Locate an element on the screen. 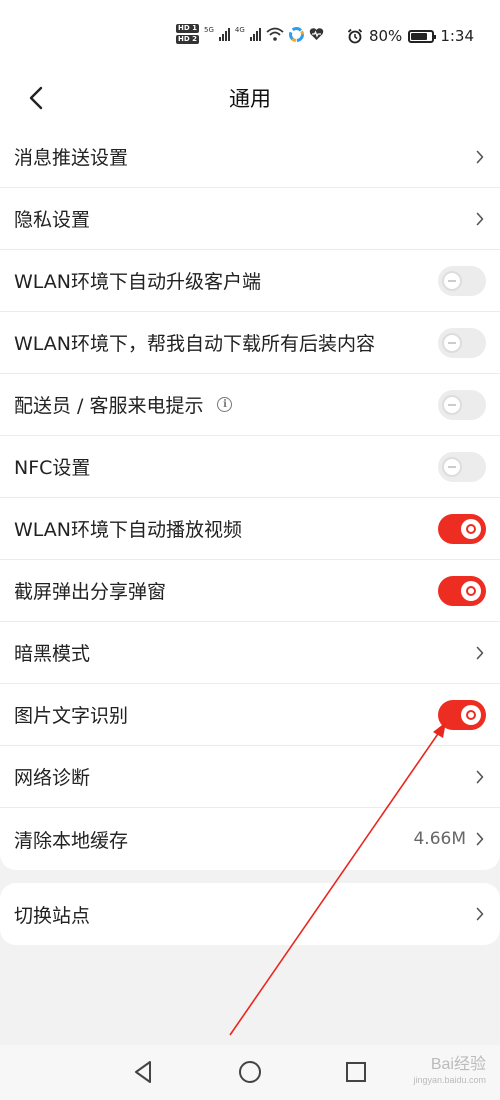  settings-row-label: 网络诊断 is located at coordinates (52, 778).